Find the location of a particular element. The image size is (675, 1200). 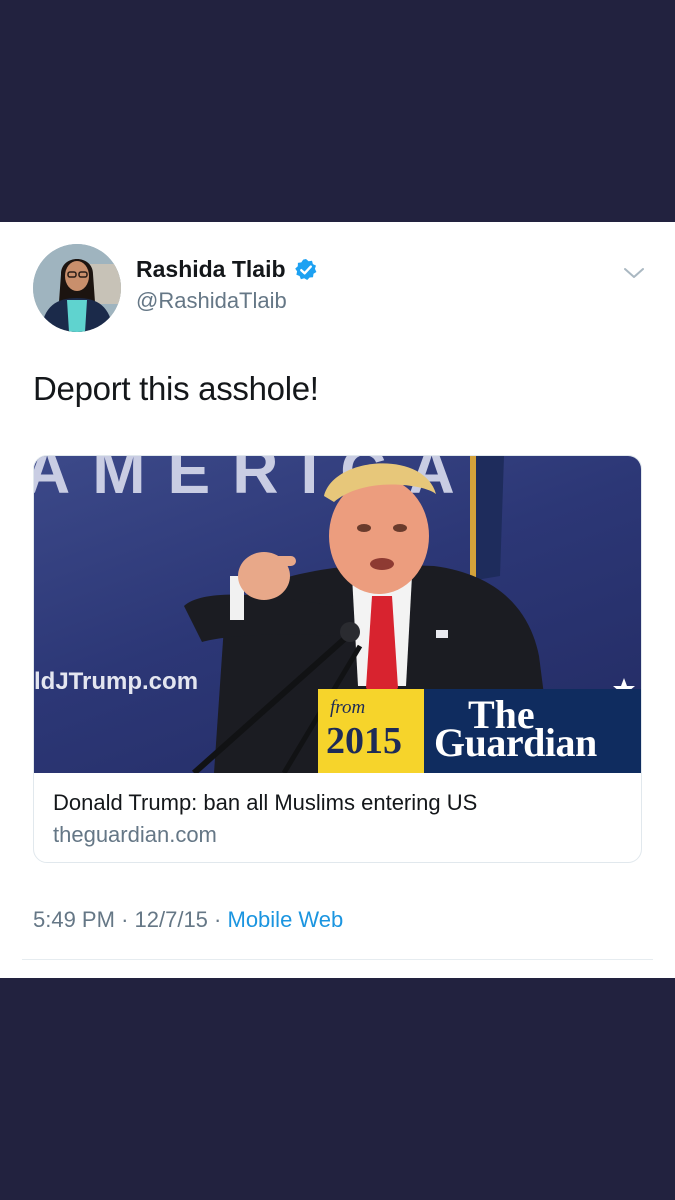

tweet-time: 5:49 PM is located at coordinates (74, 919).